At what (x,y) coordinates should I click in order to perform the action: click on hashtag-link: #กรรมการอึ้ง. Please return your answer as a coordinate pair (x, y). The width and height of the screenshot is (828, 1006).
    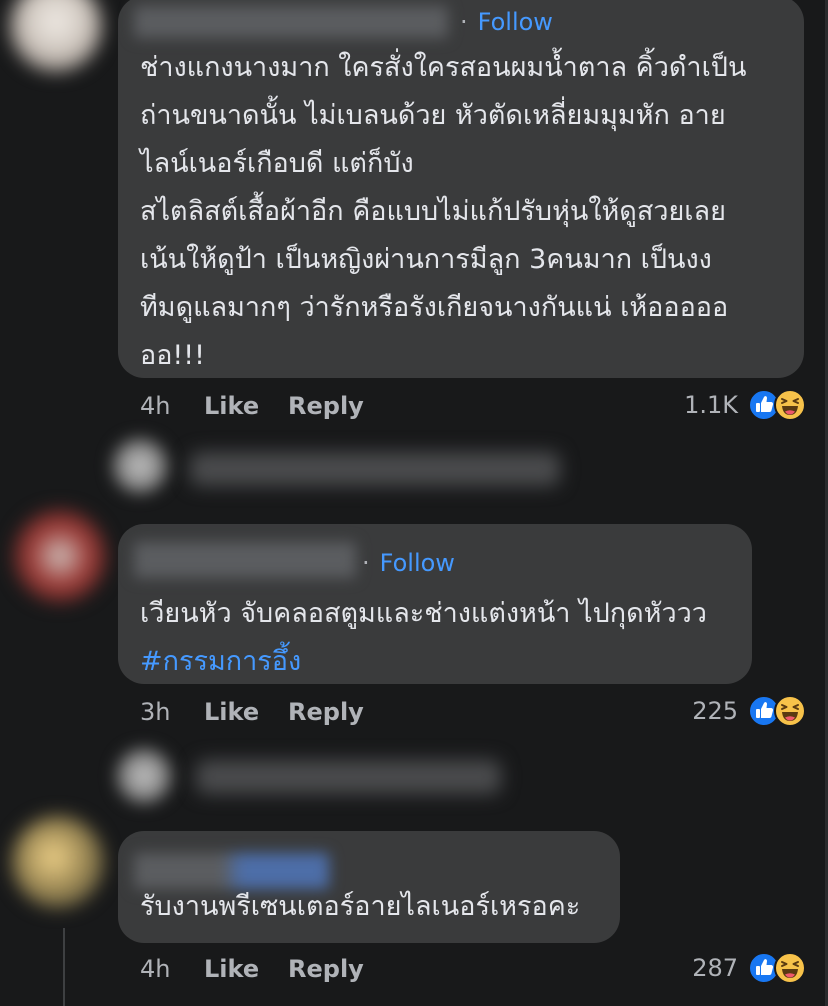
    Looking at the image, I should click on (438, 662).